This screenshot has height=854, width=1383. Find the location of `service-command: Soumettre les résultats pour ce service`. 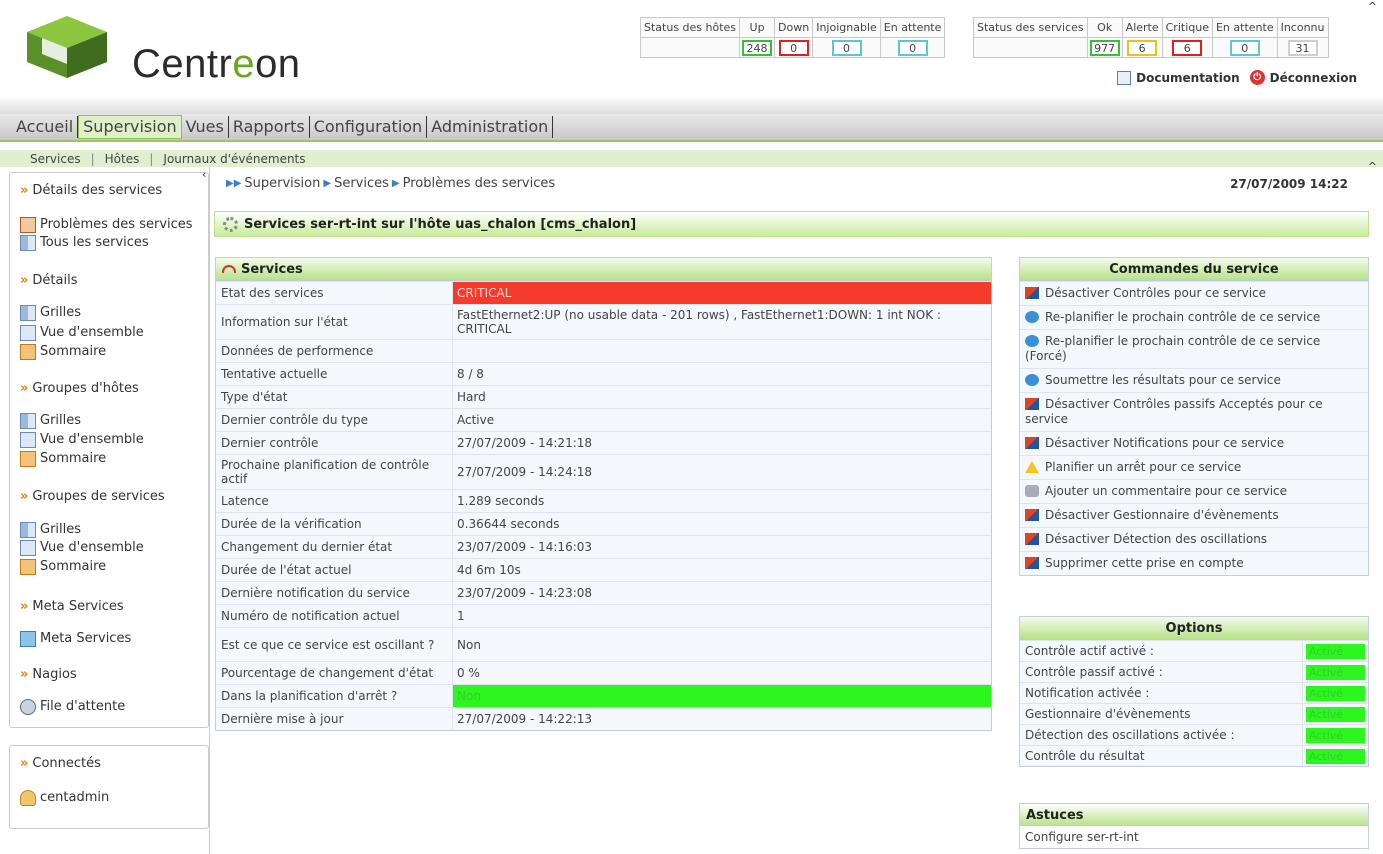

service-command: Soumettre les résultats pour ce service is located at coordinates (1194, 380).